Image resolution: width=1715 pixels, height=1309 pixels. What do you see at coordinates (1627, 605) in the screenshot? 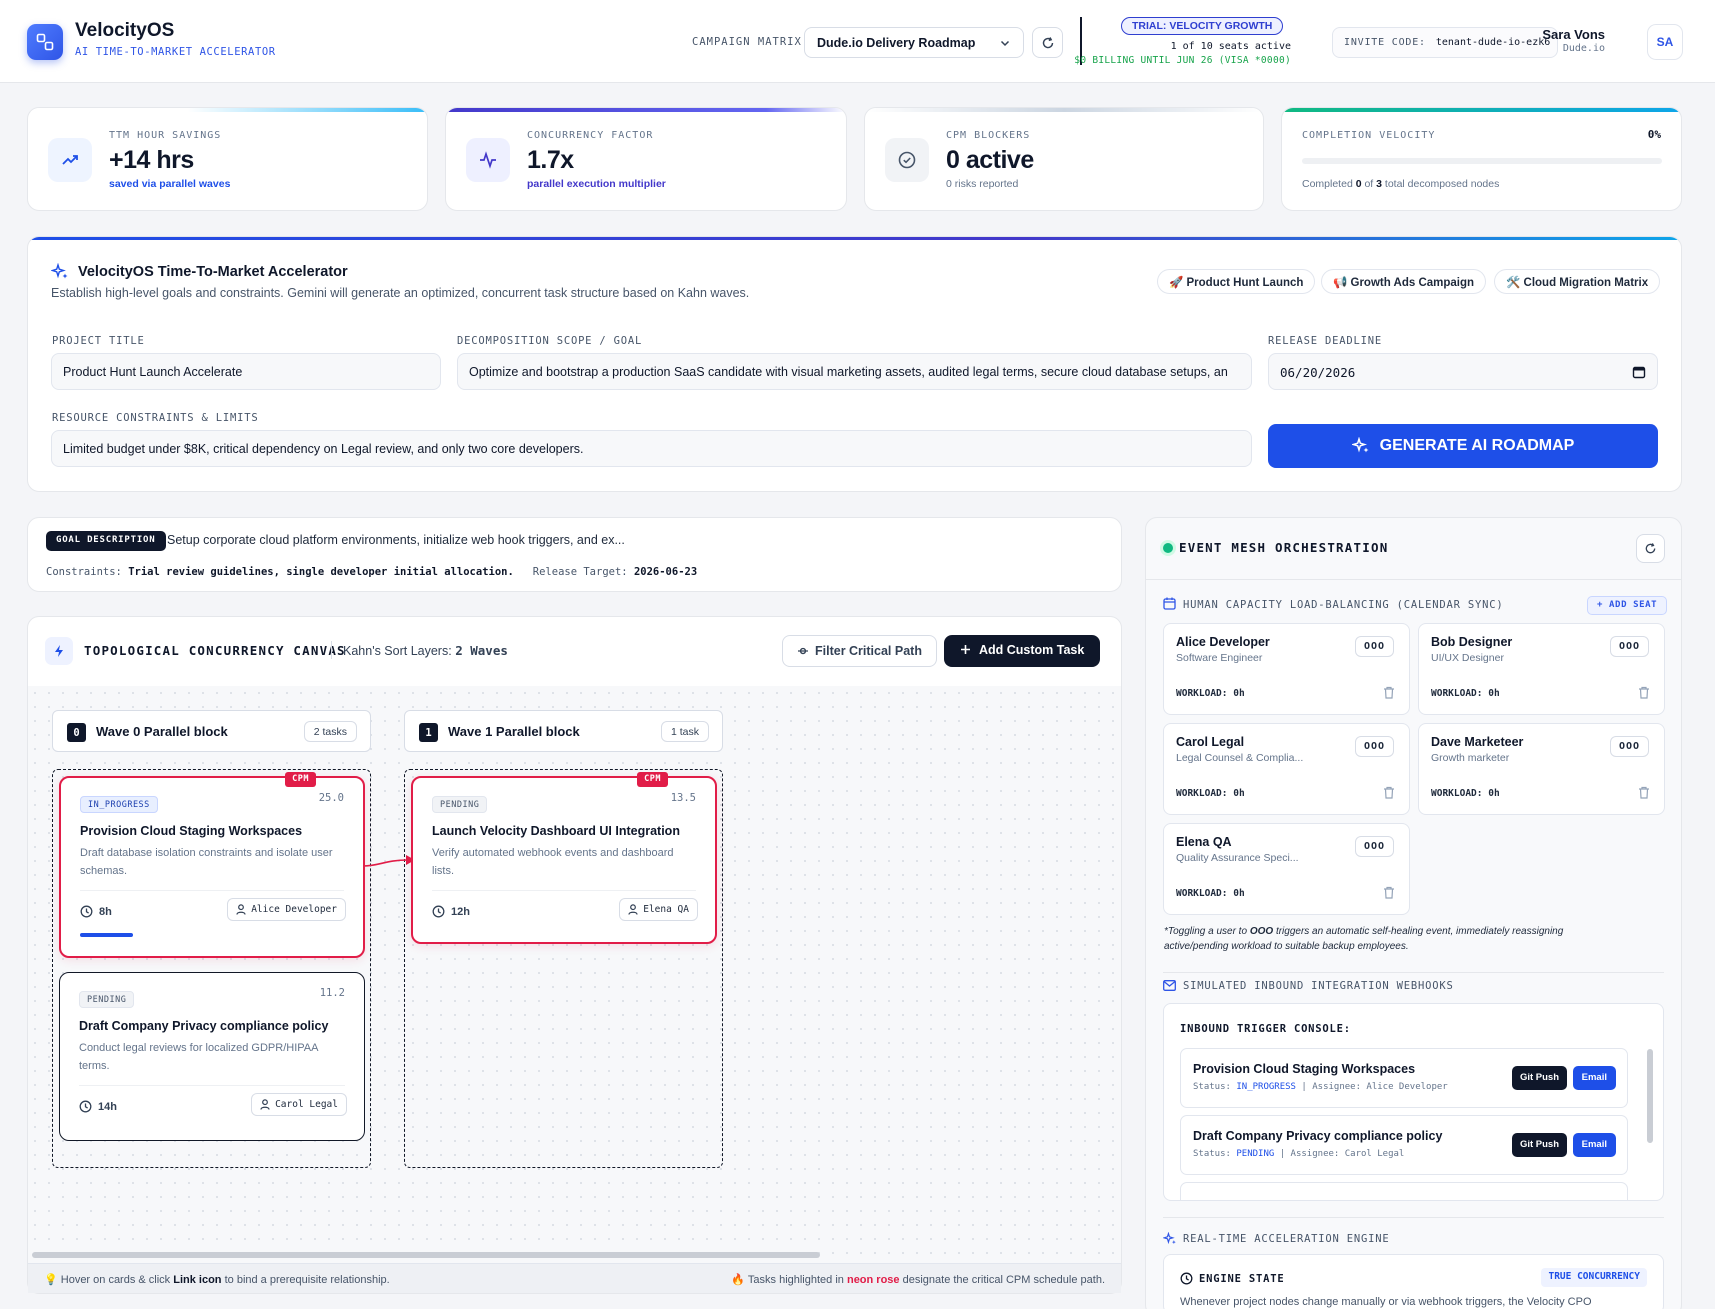
I see `add-seat-button: + ADD SEAT` at bounding box center [1627, 605].